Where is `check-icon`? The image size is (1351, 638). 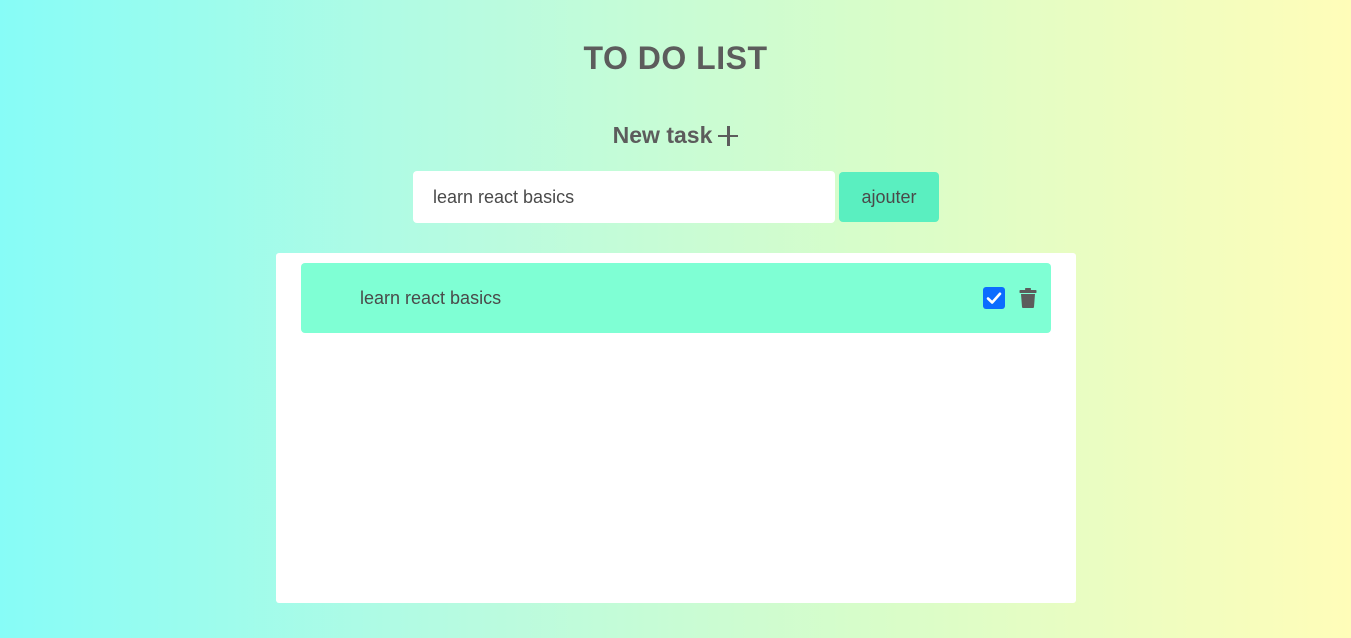 check-icon is located at coordinates (994, 298).